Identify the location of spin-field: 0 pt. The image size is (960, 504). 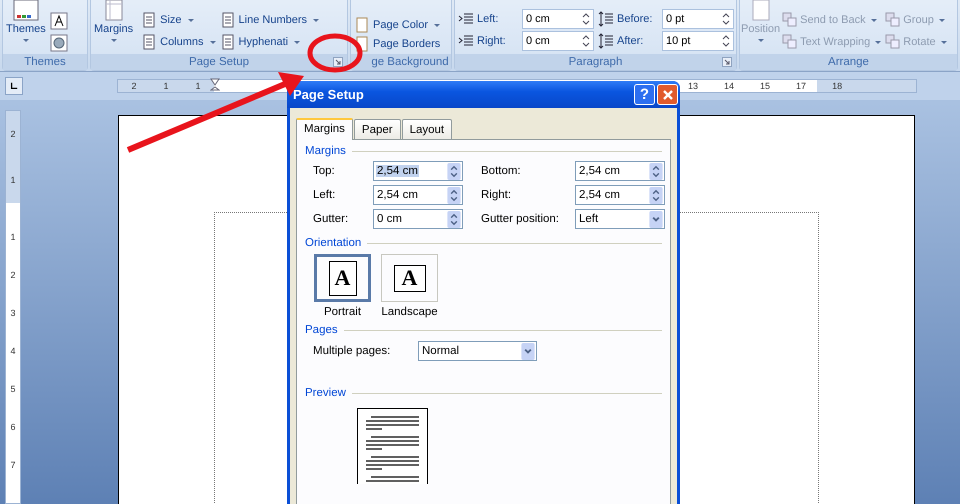
(698, 19).